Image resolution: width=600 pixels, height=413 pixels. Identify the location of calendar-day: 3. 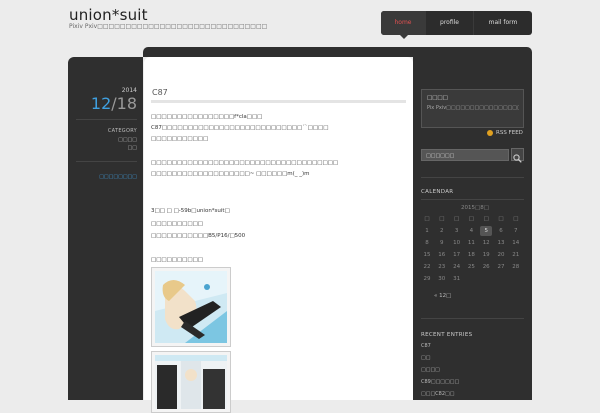
(457, 231).